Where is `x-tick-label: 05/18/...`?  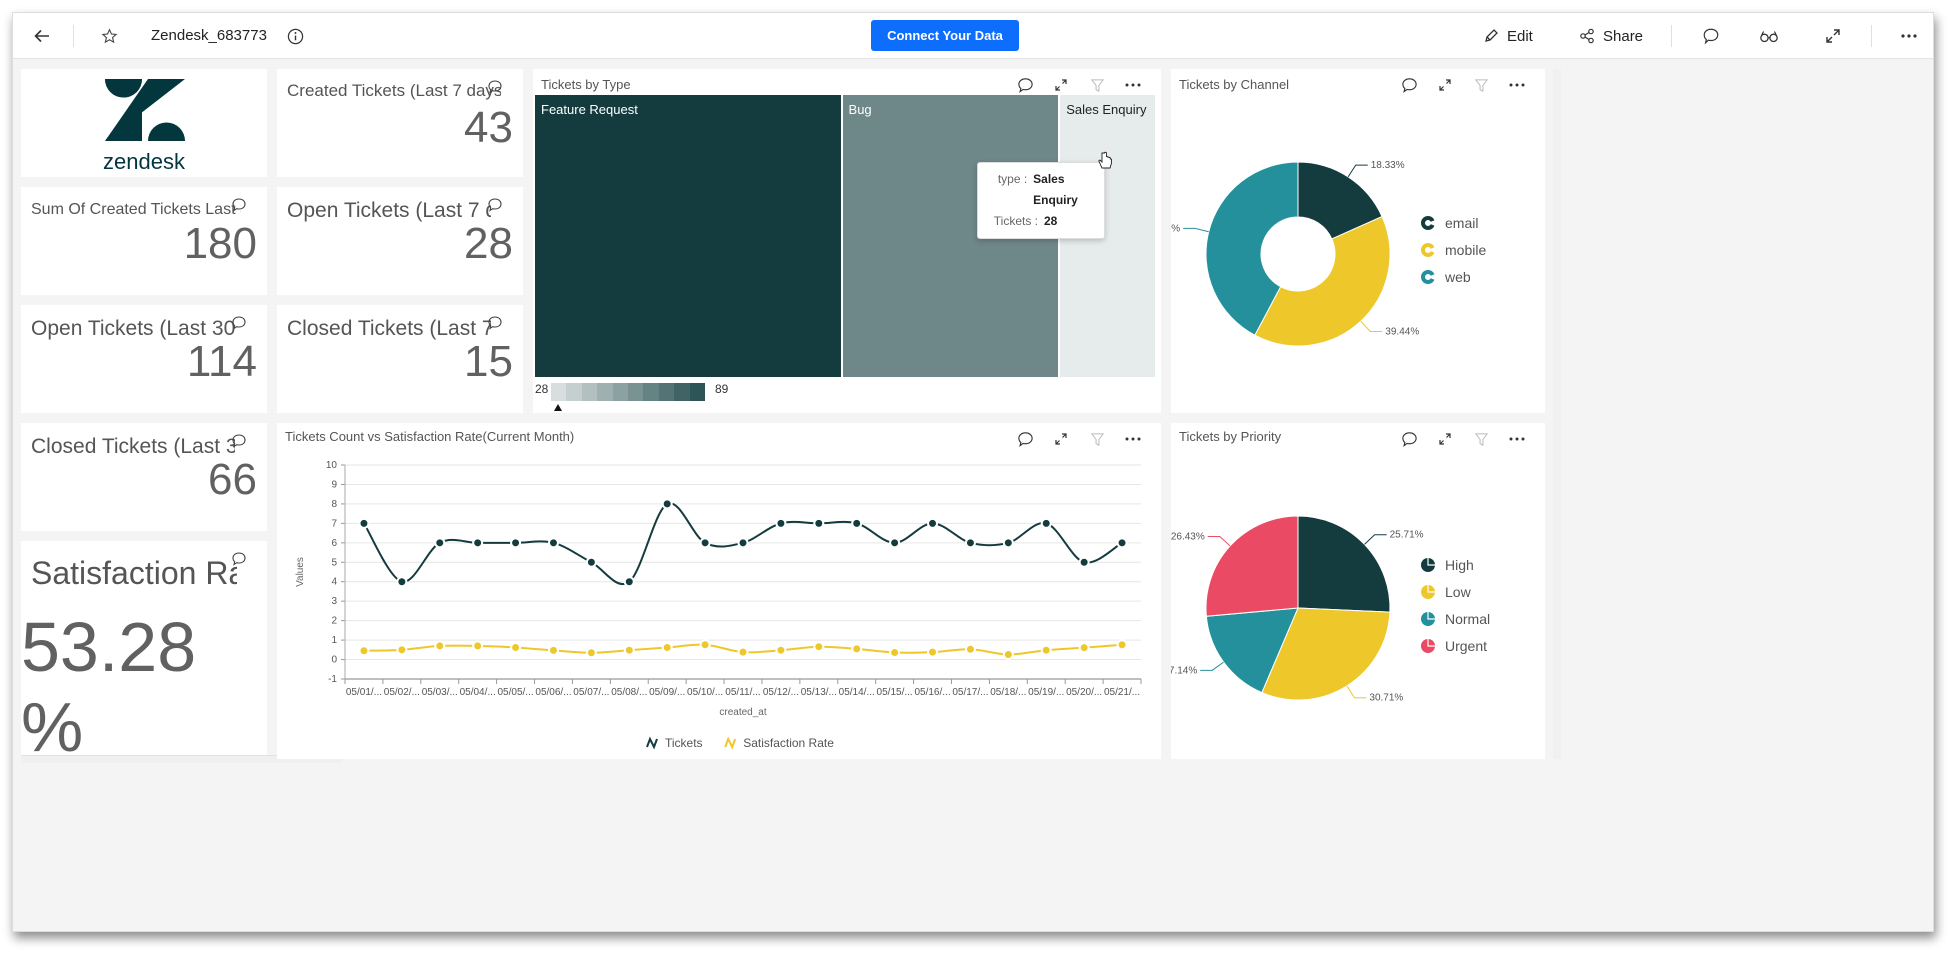
x-tick-label: 05/18/... is located at coordinates (1008, 692).